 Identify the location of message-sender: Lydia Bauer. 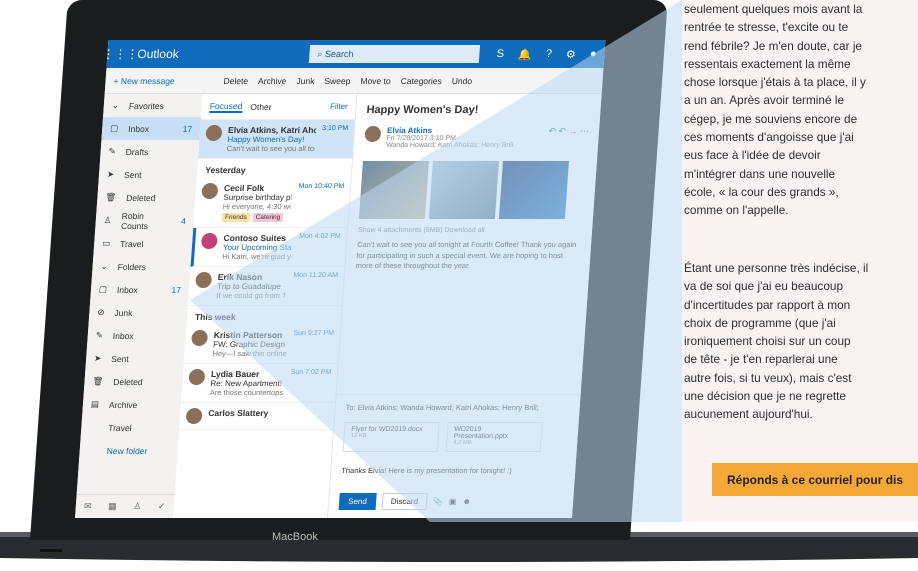
(235, 374).